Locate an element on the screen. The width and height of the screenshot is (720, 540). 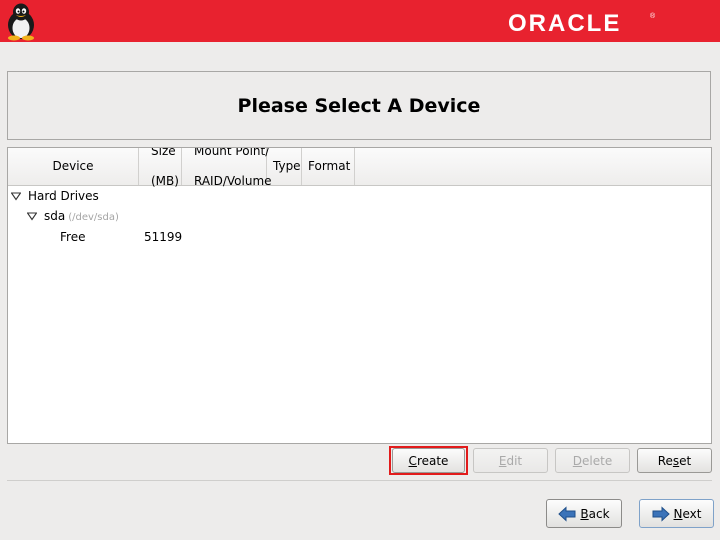
page-title: Please Select A Device is located at coordinates (359, 106).